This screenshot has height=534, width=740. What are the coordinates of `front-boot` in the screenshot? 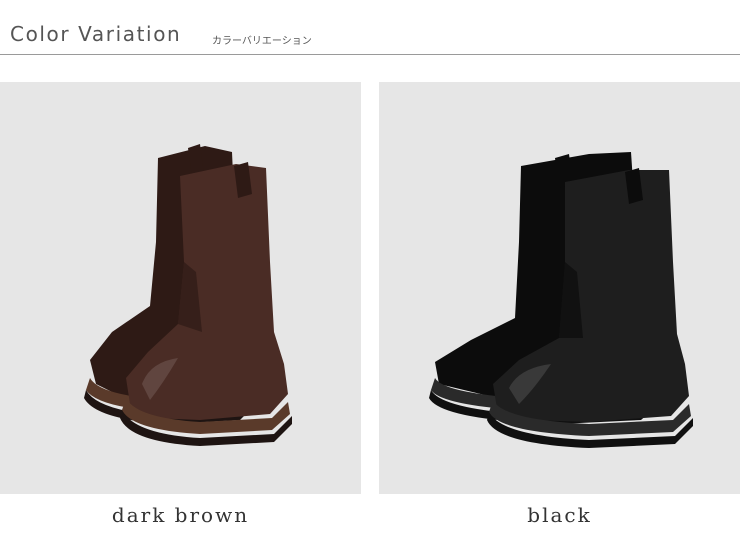 It's located at (206, 304).